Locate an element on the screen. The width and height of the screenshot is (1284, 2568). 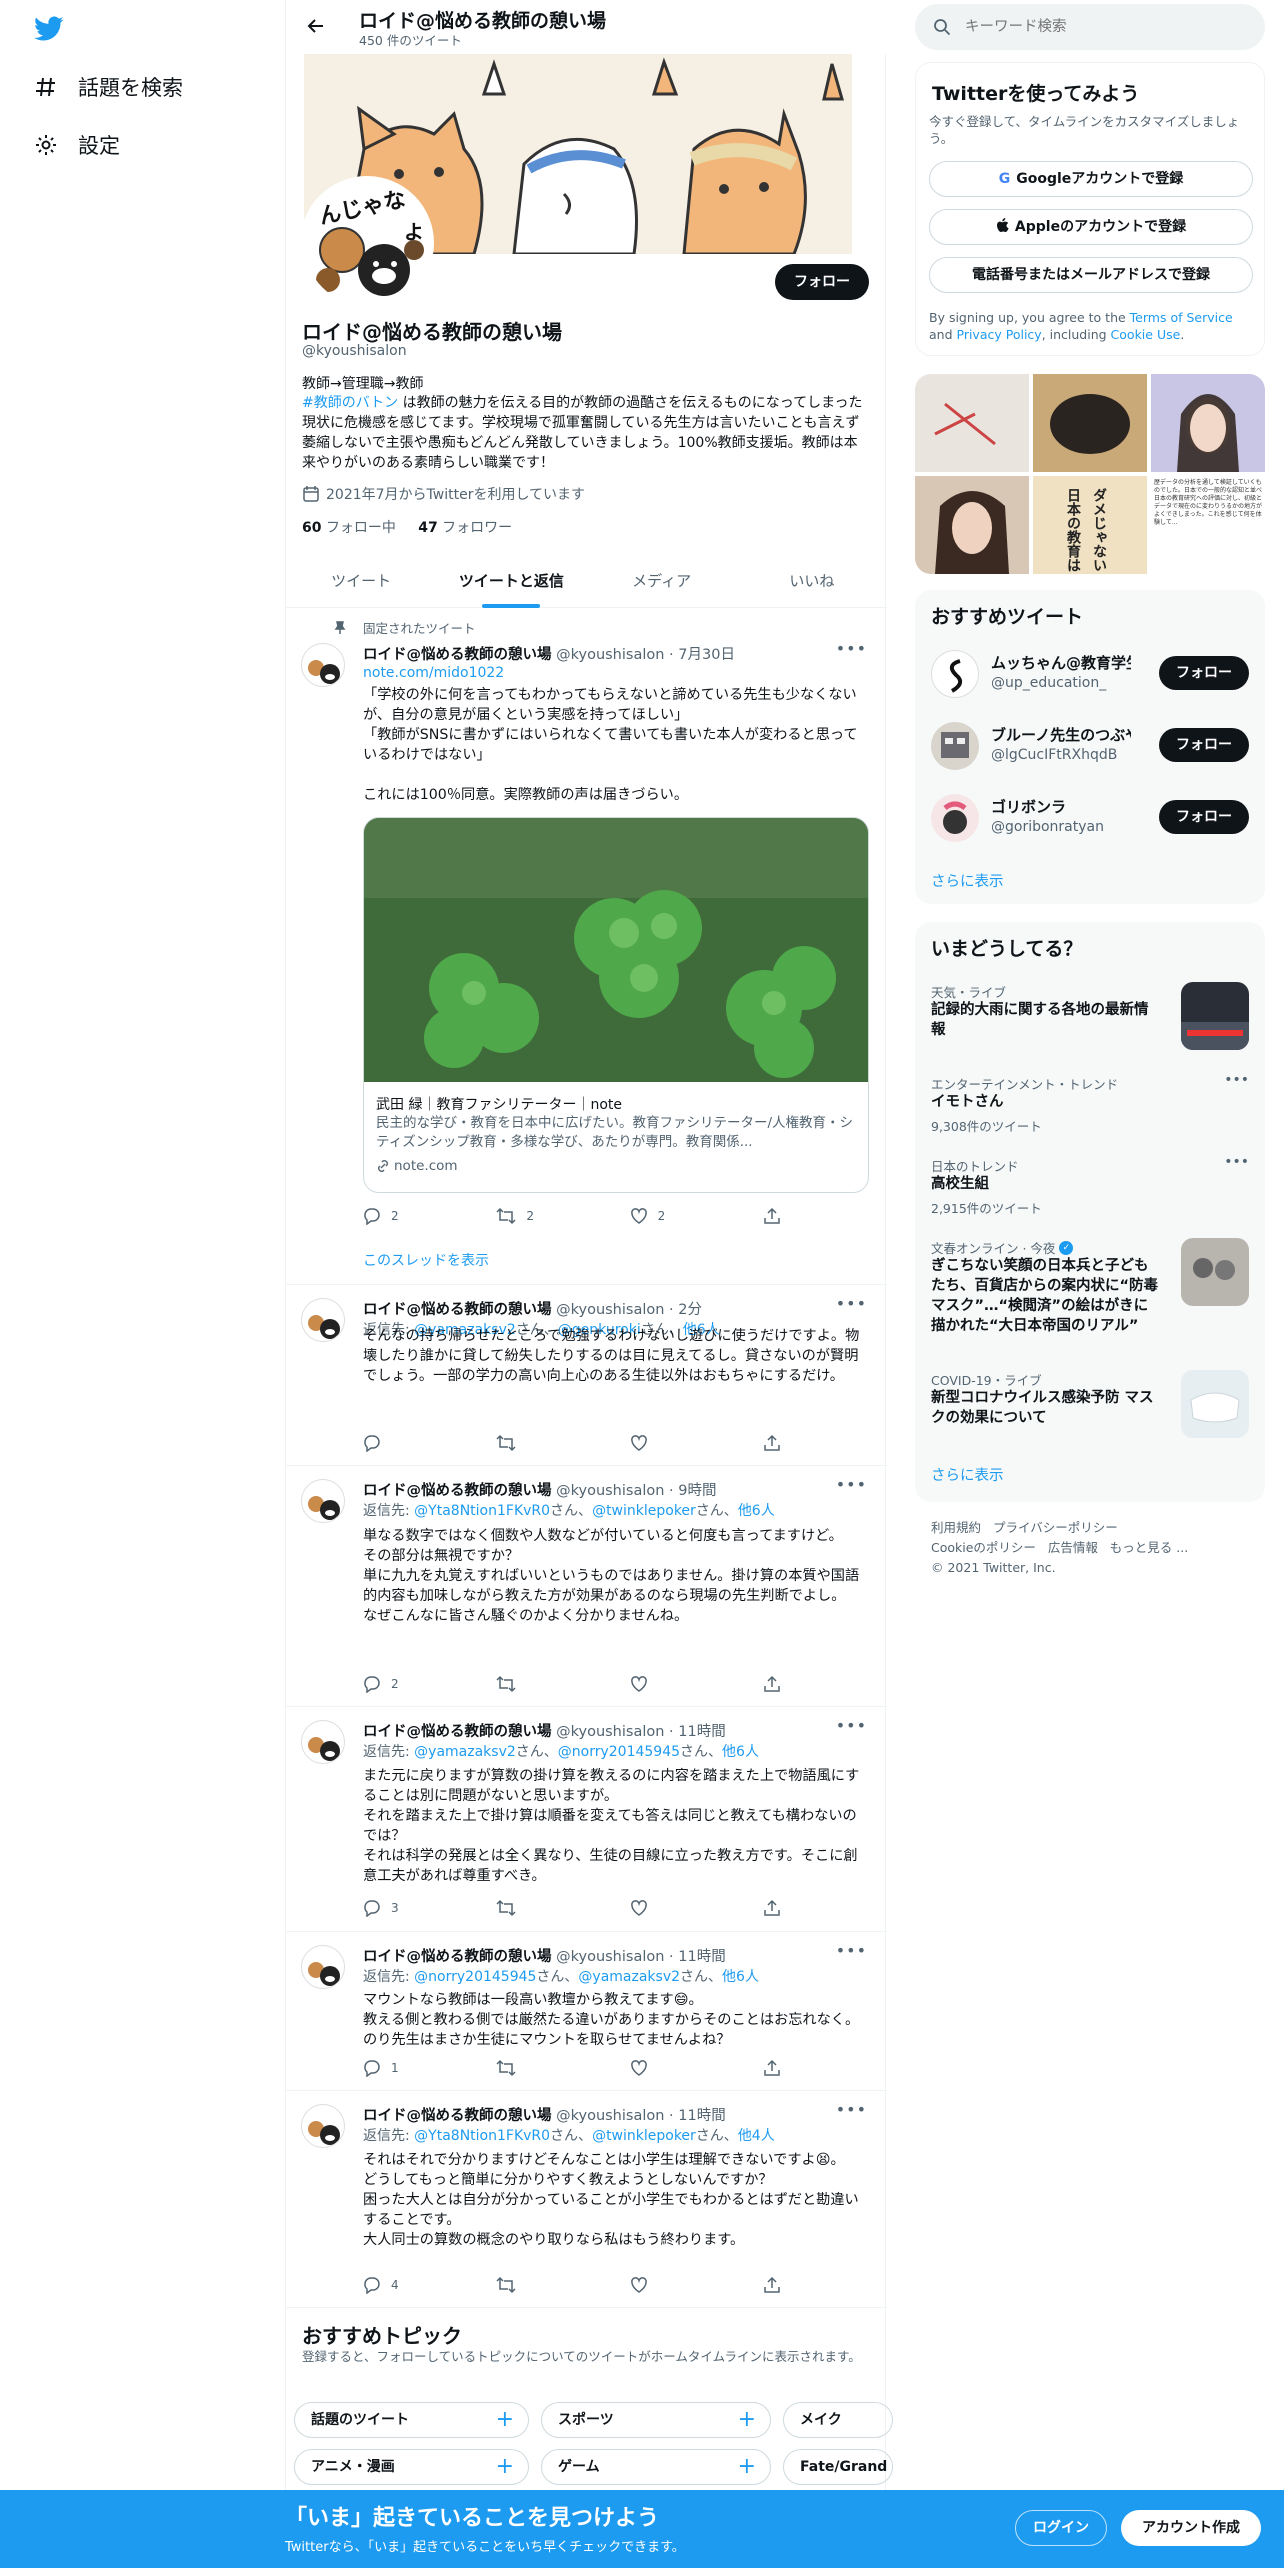
media-thumb-5: 日本の教育は ダメじゃない is located at coordinates (1090, 525).